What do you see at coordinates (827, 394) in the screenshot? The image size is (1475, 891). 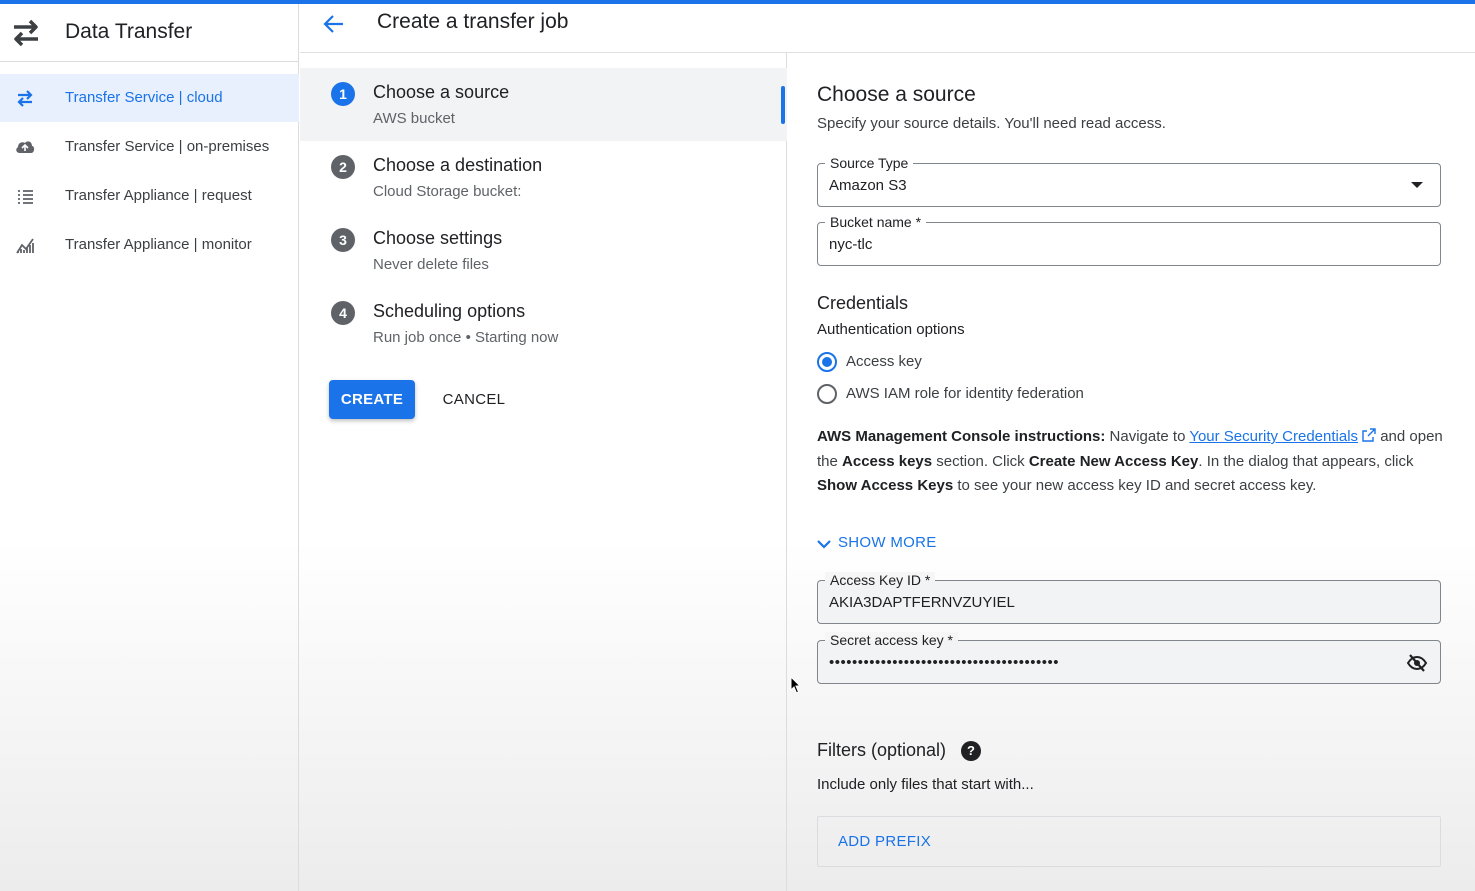 I see `radio-unchecked-icon` at bounding box center [827, 394].